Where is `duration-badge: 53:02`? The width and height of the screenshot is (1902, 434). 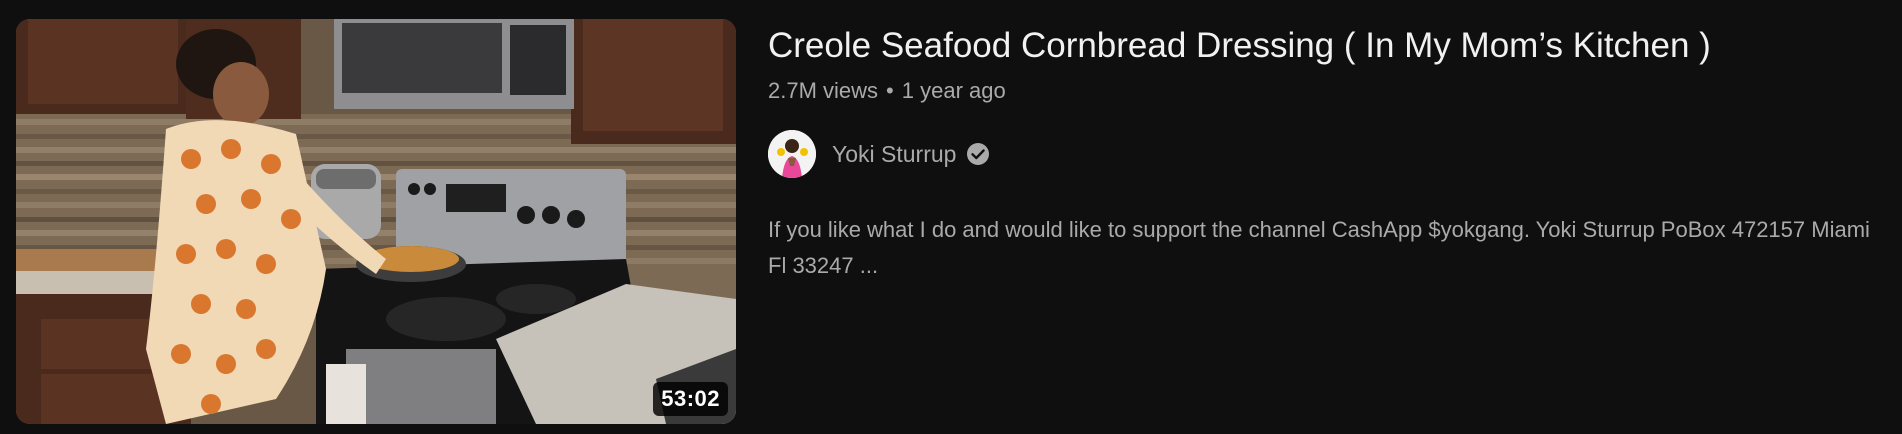
duration-badge: 53:02 is located at coordinates (690, 399).